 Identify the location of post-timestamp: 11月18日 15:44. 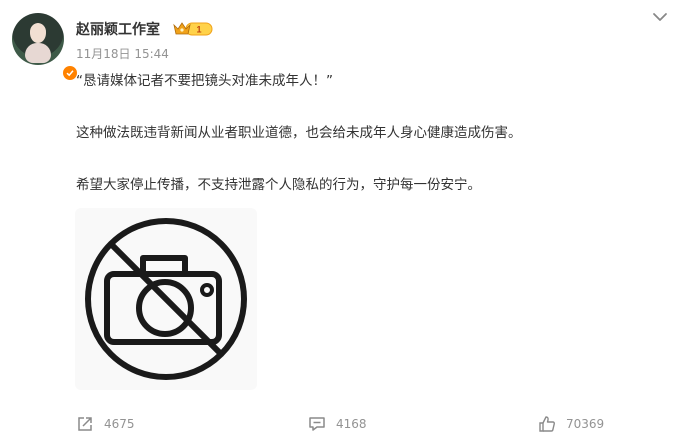
(122, 53).